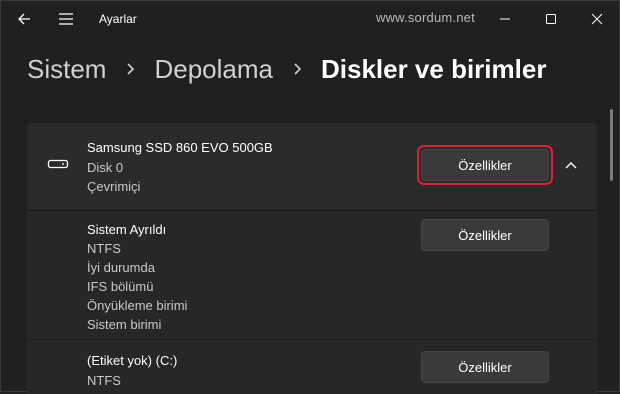 This screenshot has width=620, height=394. Describe the element at coordinates (310, 19) in the screenshot. I see `title-bar: Ayarlar www.sordum.net` at that location.